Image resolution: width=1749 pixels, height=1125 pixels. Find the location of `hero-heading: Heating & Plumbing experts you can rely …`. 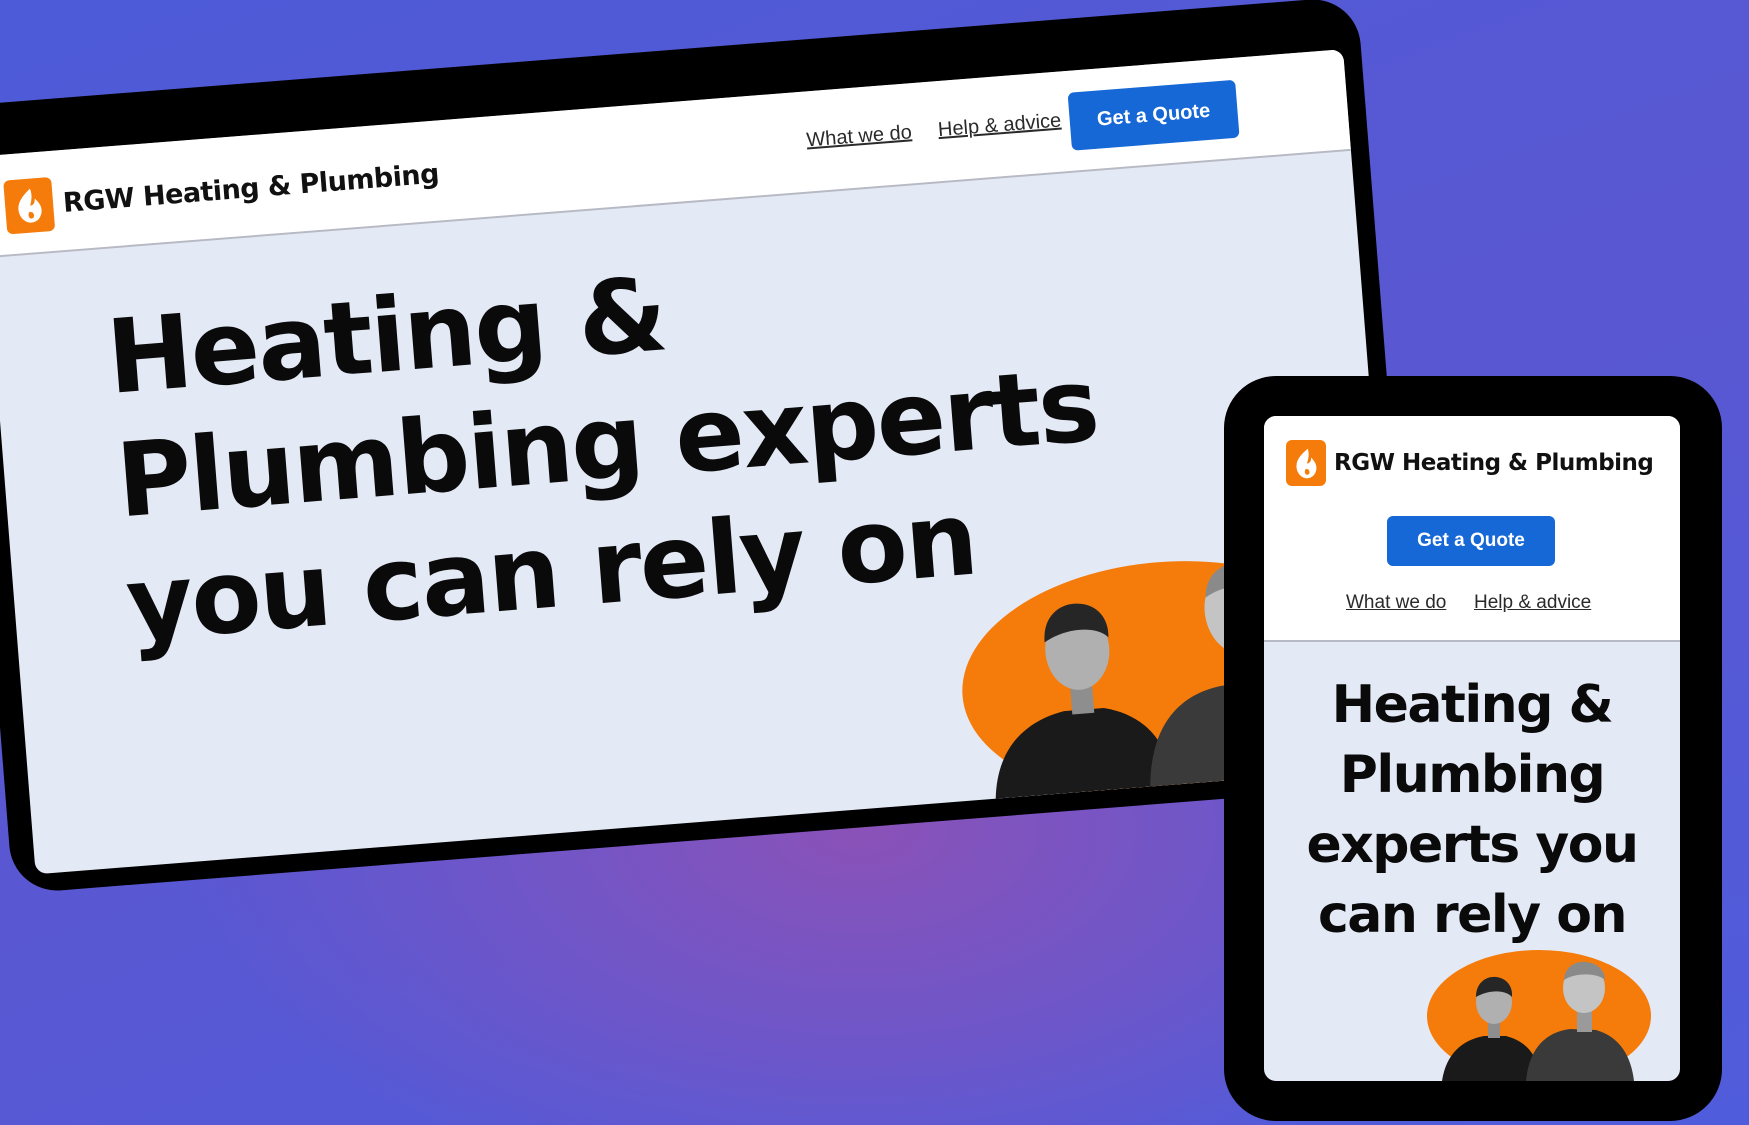

hero-heading: Heating & Plumbing experts you can rely … is located at coordinates (1472, 810).